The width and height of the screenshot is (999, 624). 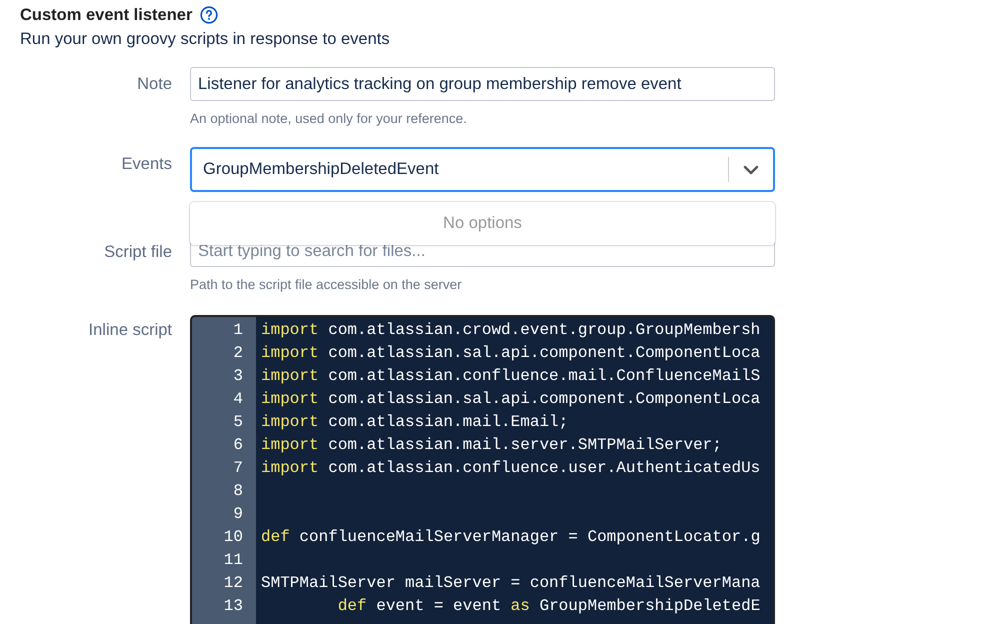 What do you see at coordinates (751, 169) in the screenshot?
I see `chevron-down-icon` at bounding box center [751, 169].